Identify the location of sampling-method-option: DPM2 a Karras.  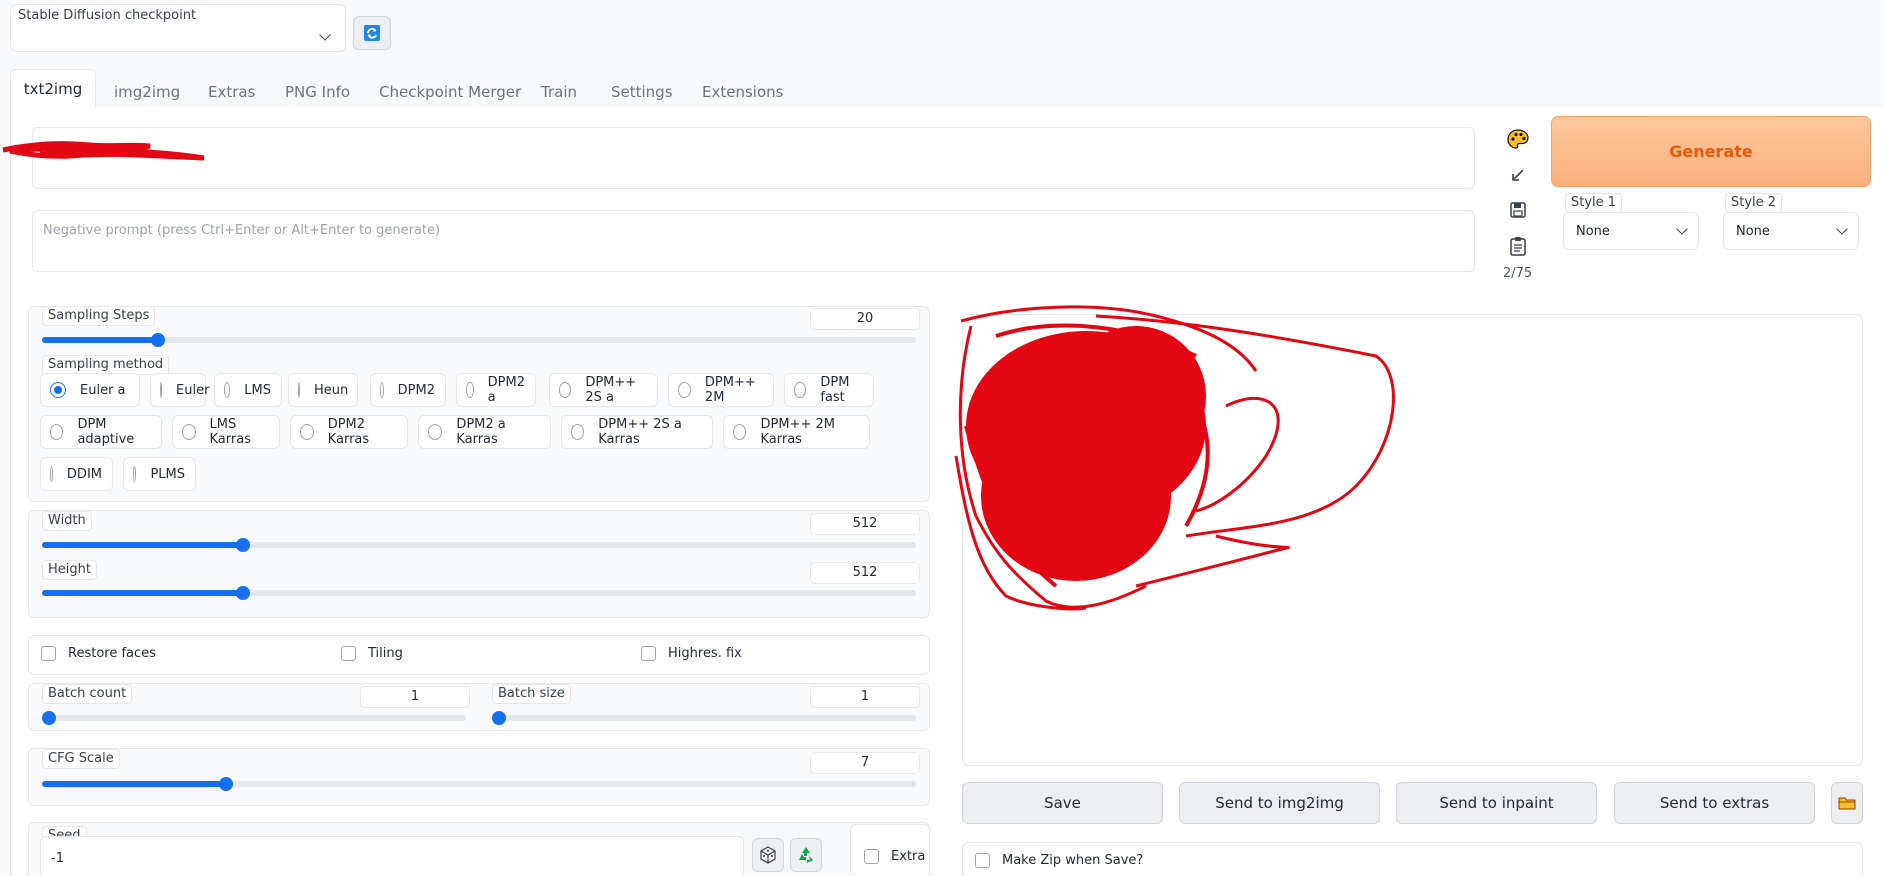
(484, 432).